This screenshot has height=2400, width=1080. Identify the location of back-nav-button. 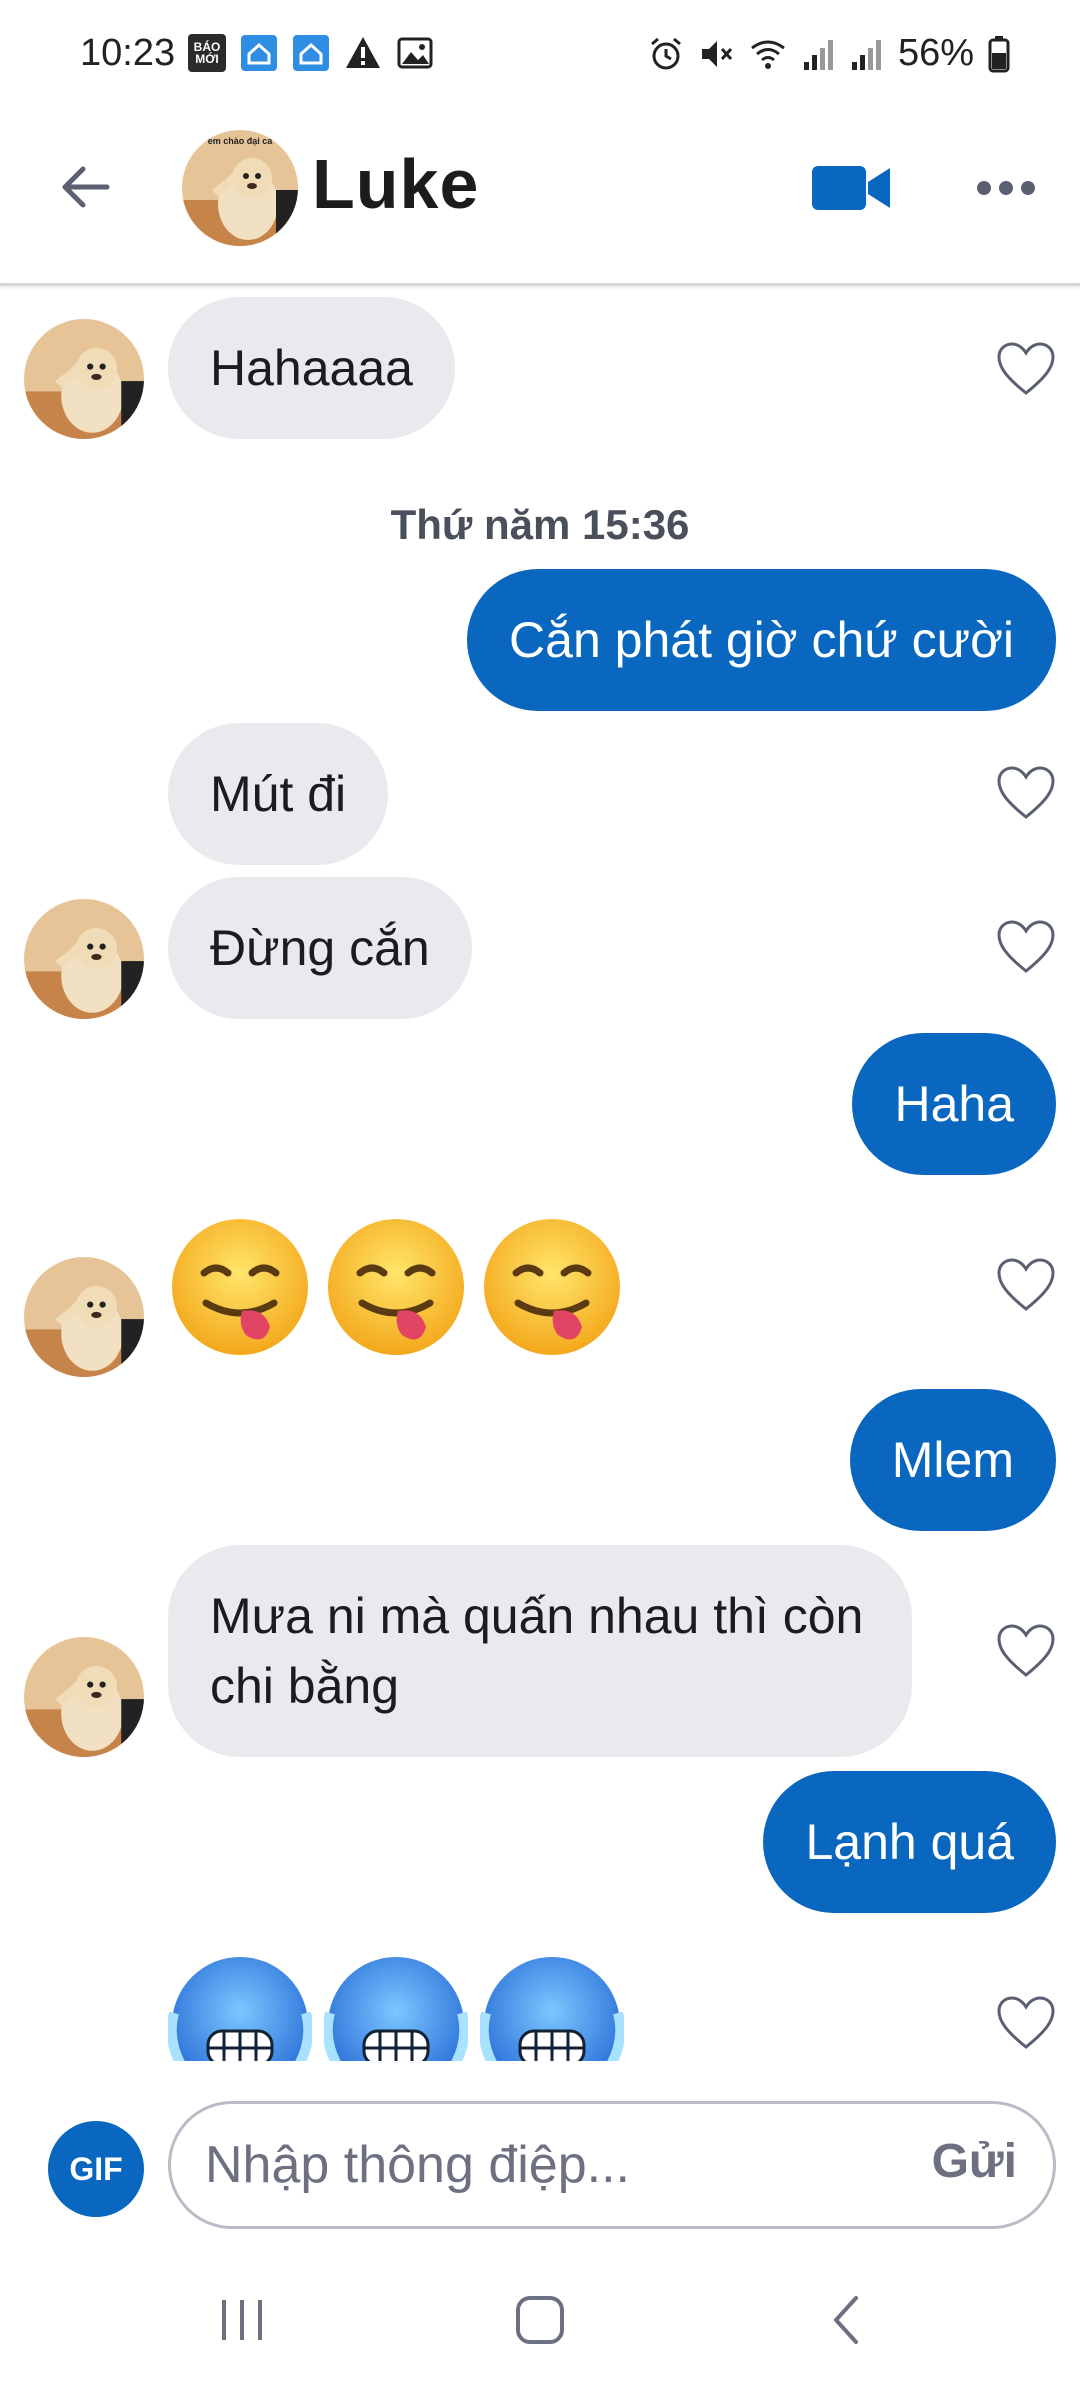
(846, 2320).